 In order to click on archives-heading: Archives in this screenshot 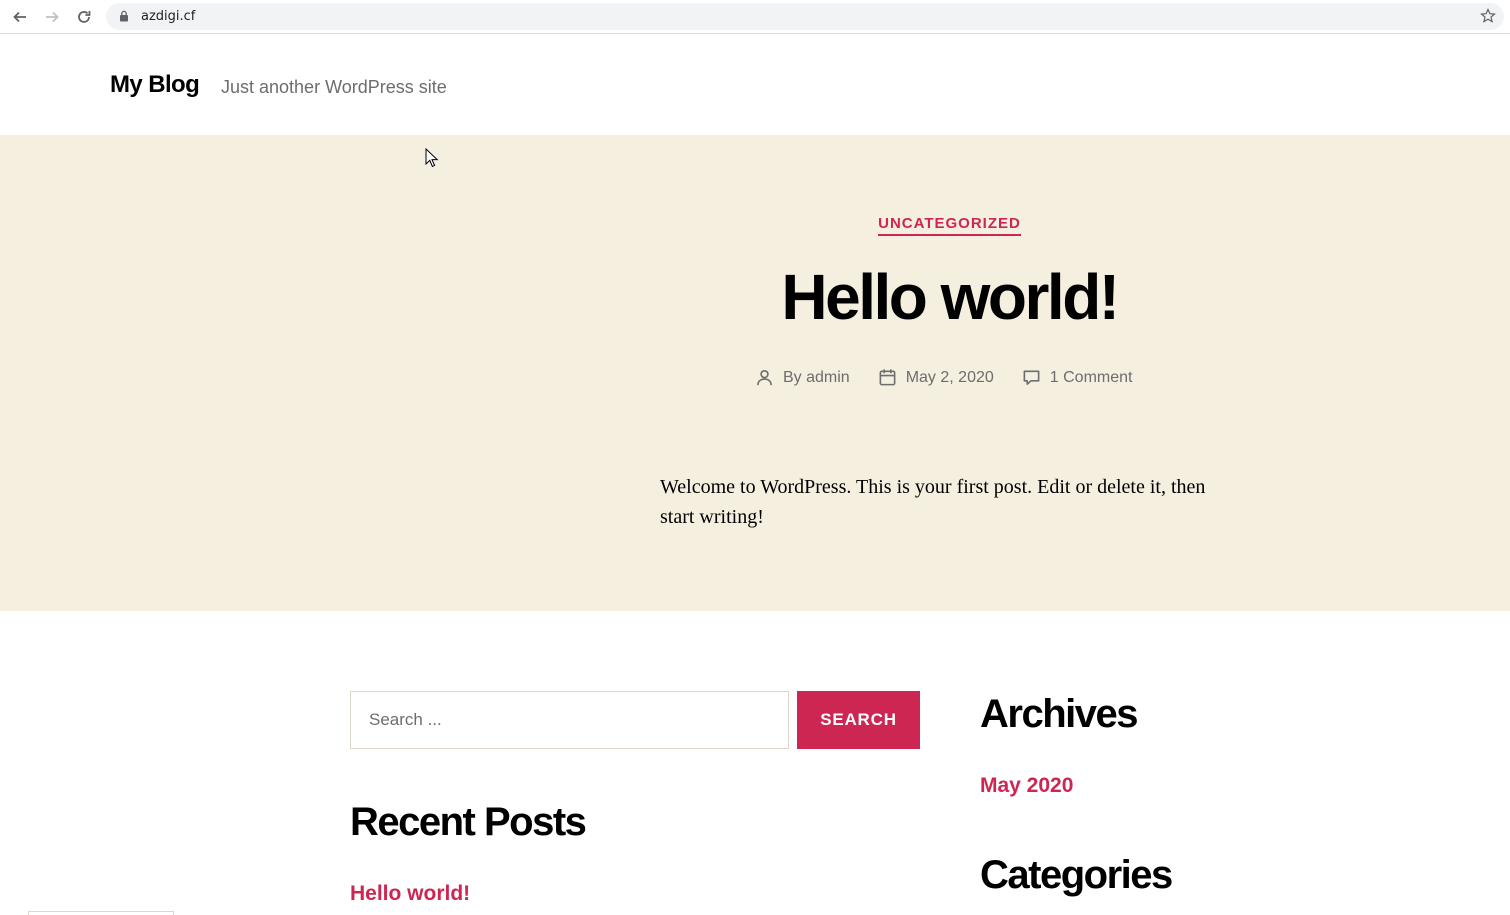, I will do `click(1059, 714)`.